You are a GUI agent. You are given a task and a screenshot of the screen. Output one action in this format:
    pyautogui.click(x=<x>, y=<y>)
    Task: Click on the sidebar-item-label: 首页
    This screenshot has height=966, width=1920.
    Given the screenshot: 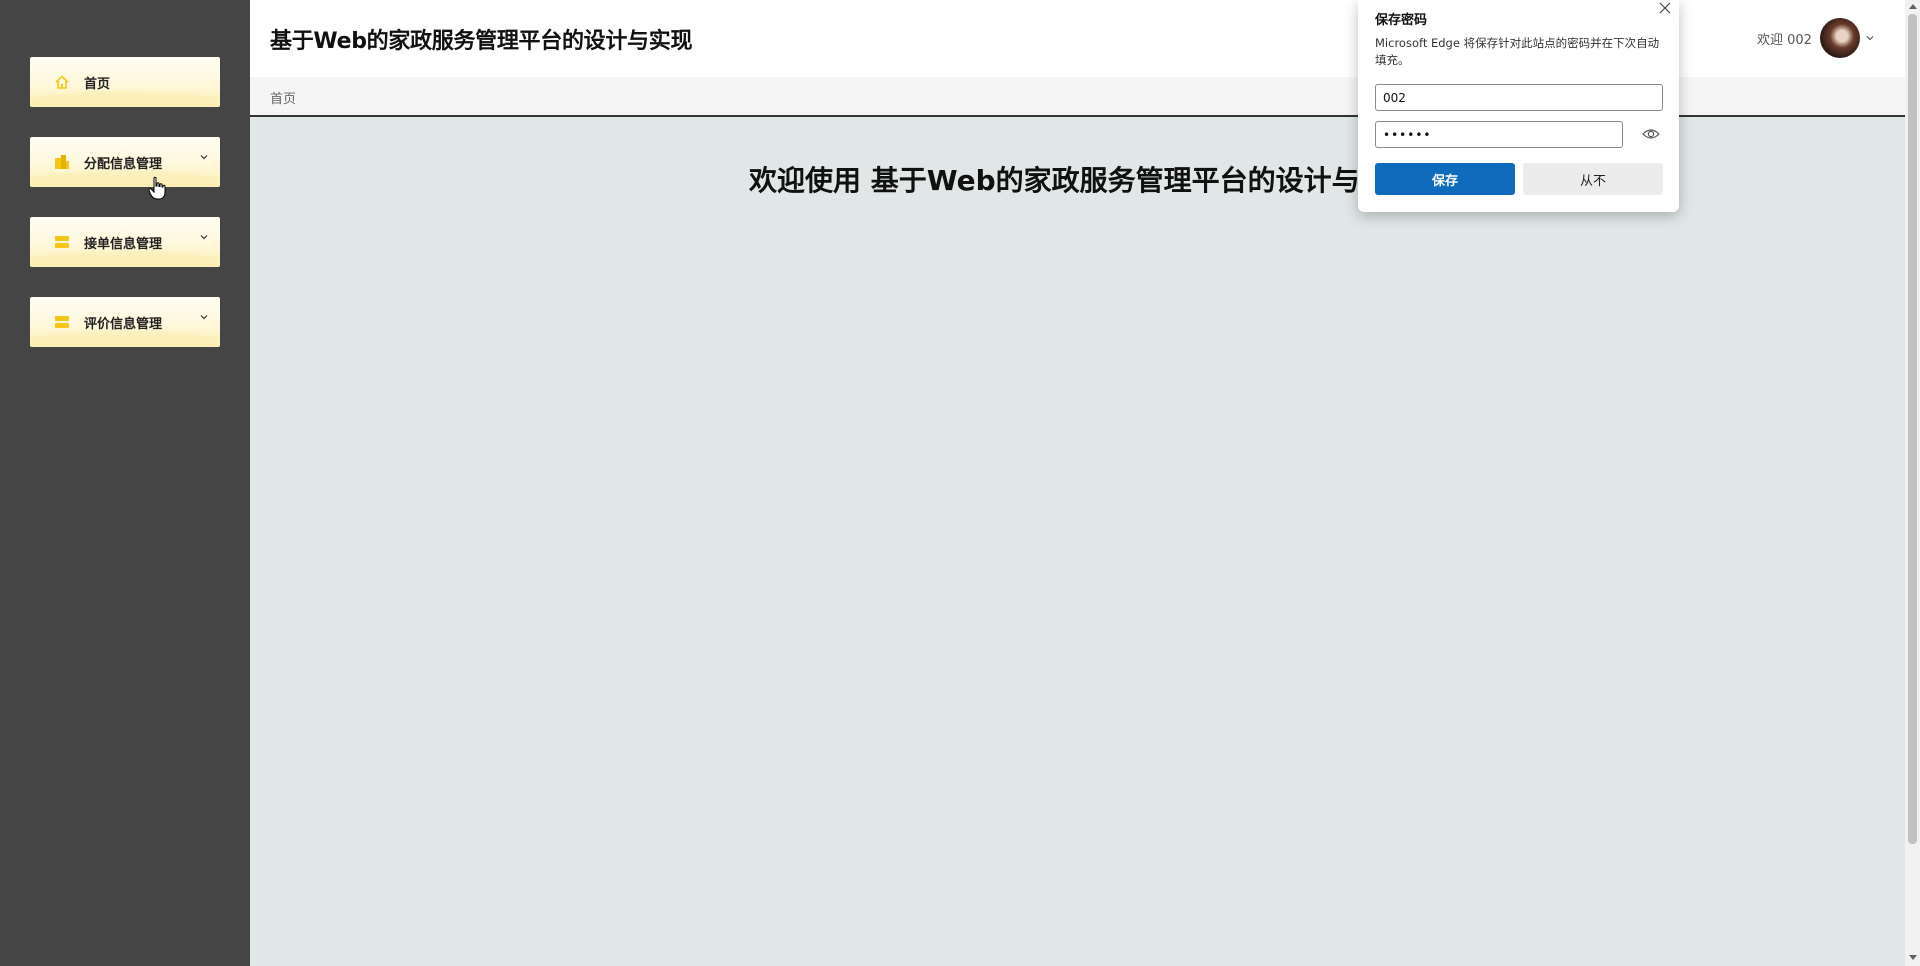 What is the action you would take?
    pyautogui.click(x=97, y=84)
    